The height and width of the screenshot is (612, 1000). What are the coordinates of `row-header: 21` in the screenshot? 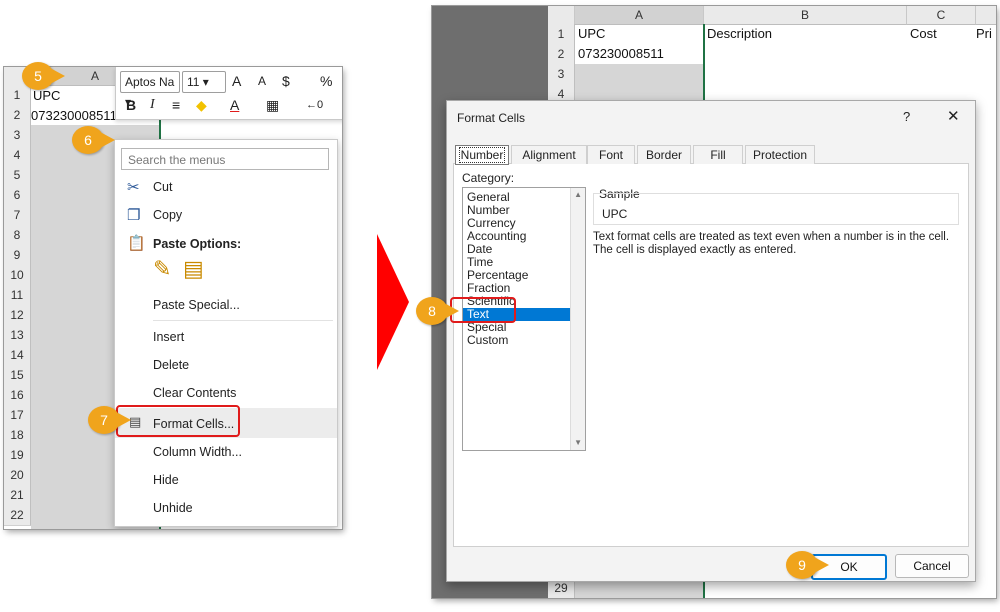 It's located at (17, 495).